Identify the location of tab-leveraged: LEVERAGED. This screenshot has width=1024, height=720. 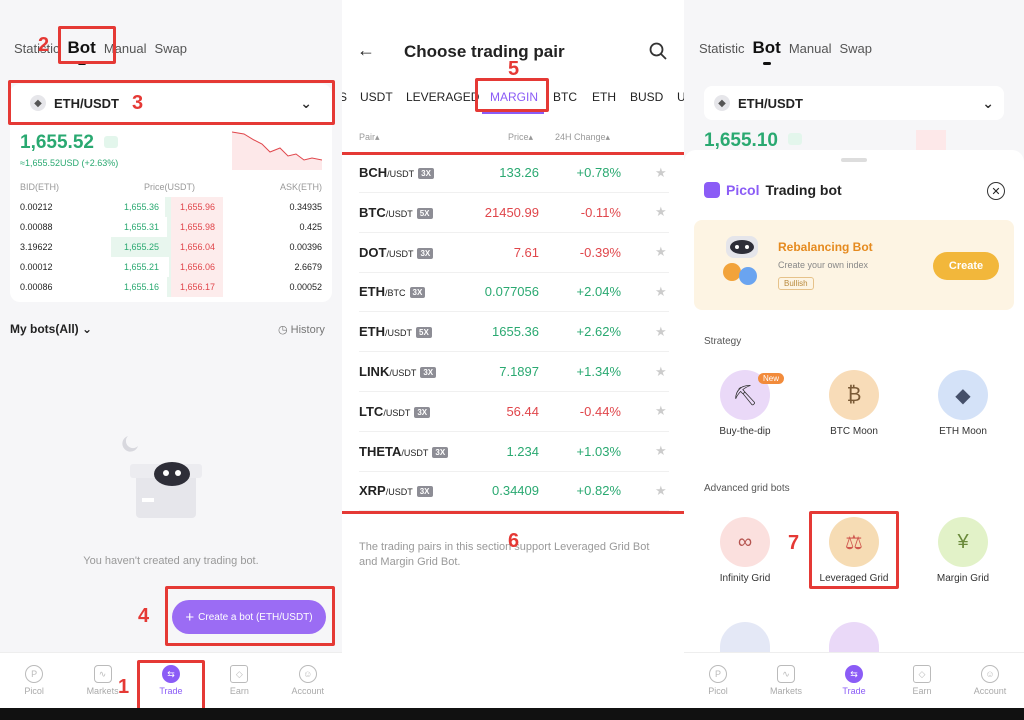
(442, 97).